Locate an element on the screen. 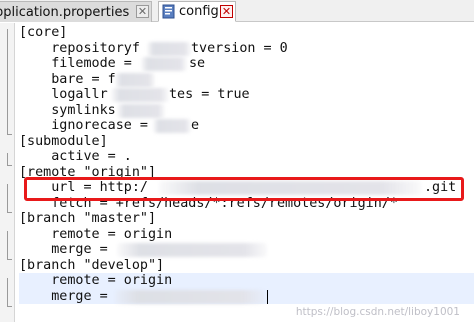 Image resolution: width=474 pixels, height=322 pixels. fold-gutter is located at coordinates (7, 172).